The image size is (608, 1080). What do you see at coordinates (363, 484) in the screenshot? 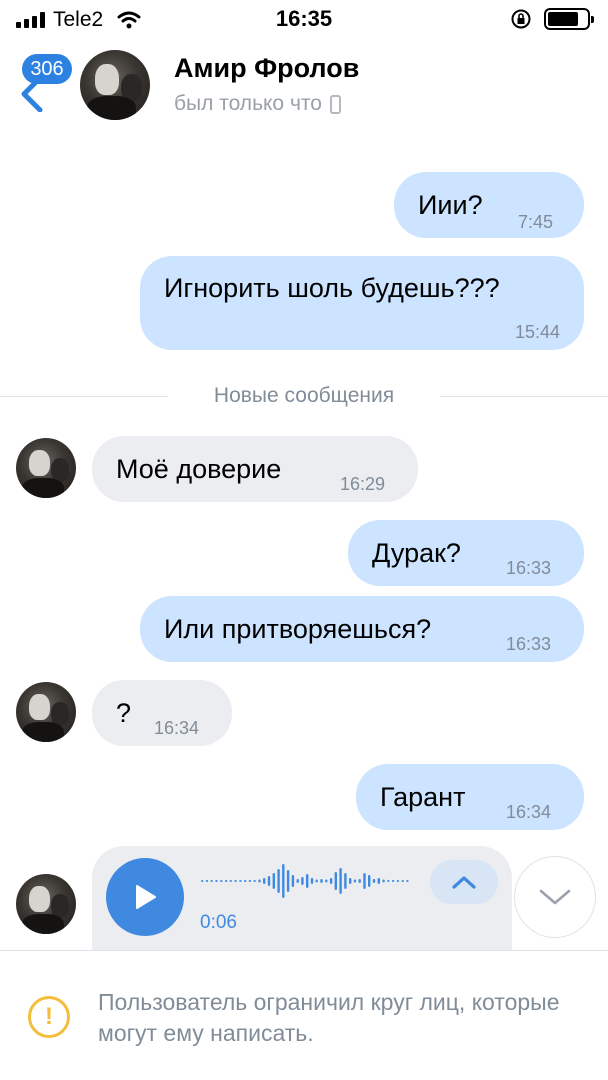
I see `message-time: 16:29` at bounding box center [363, 484].